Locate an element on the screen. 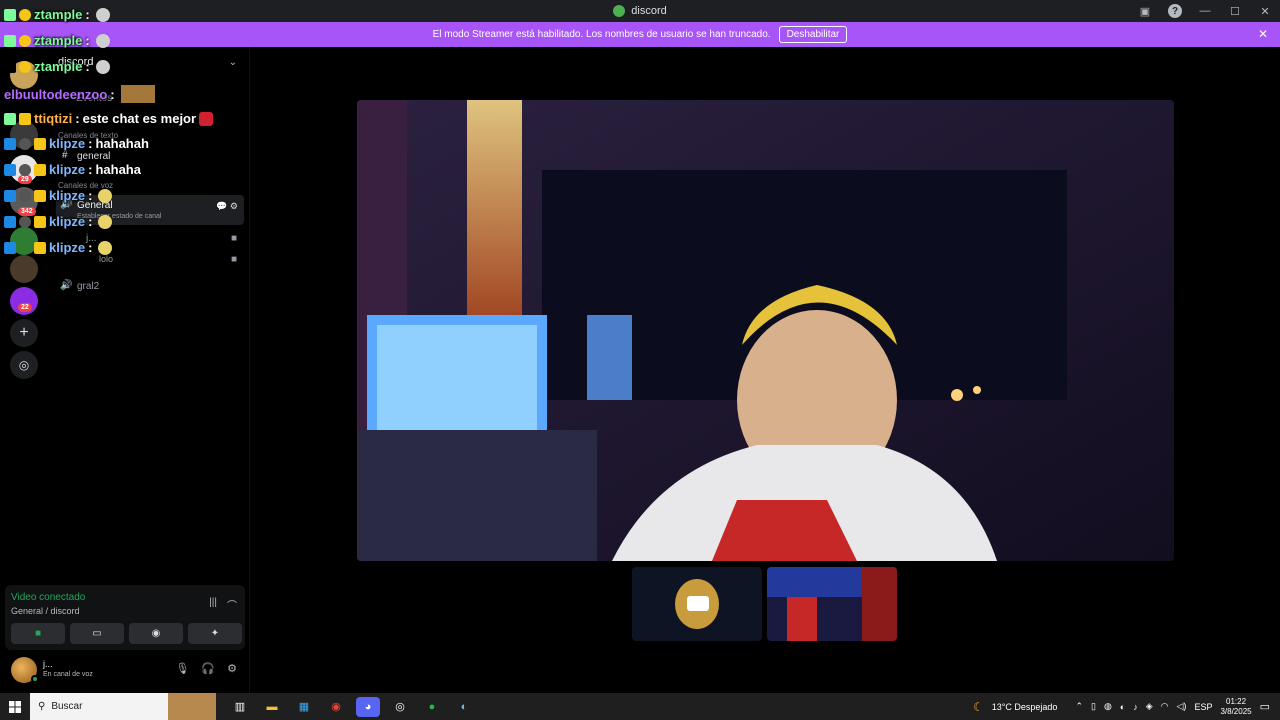  spotify-icon: ● is located at coordinates (432, 707).